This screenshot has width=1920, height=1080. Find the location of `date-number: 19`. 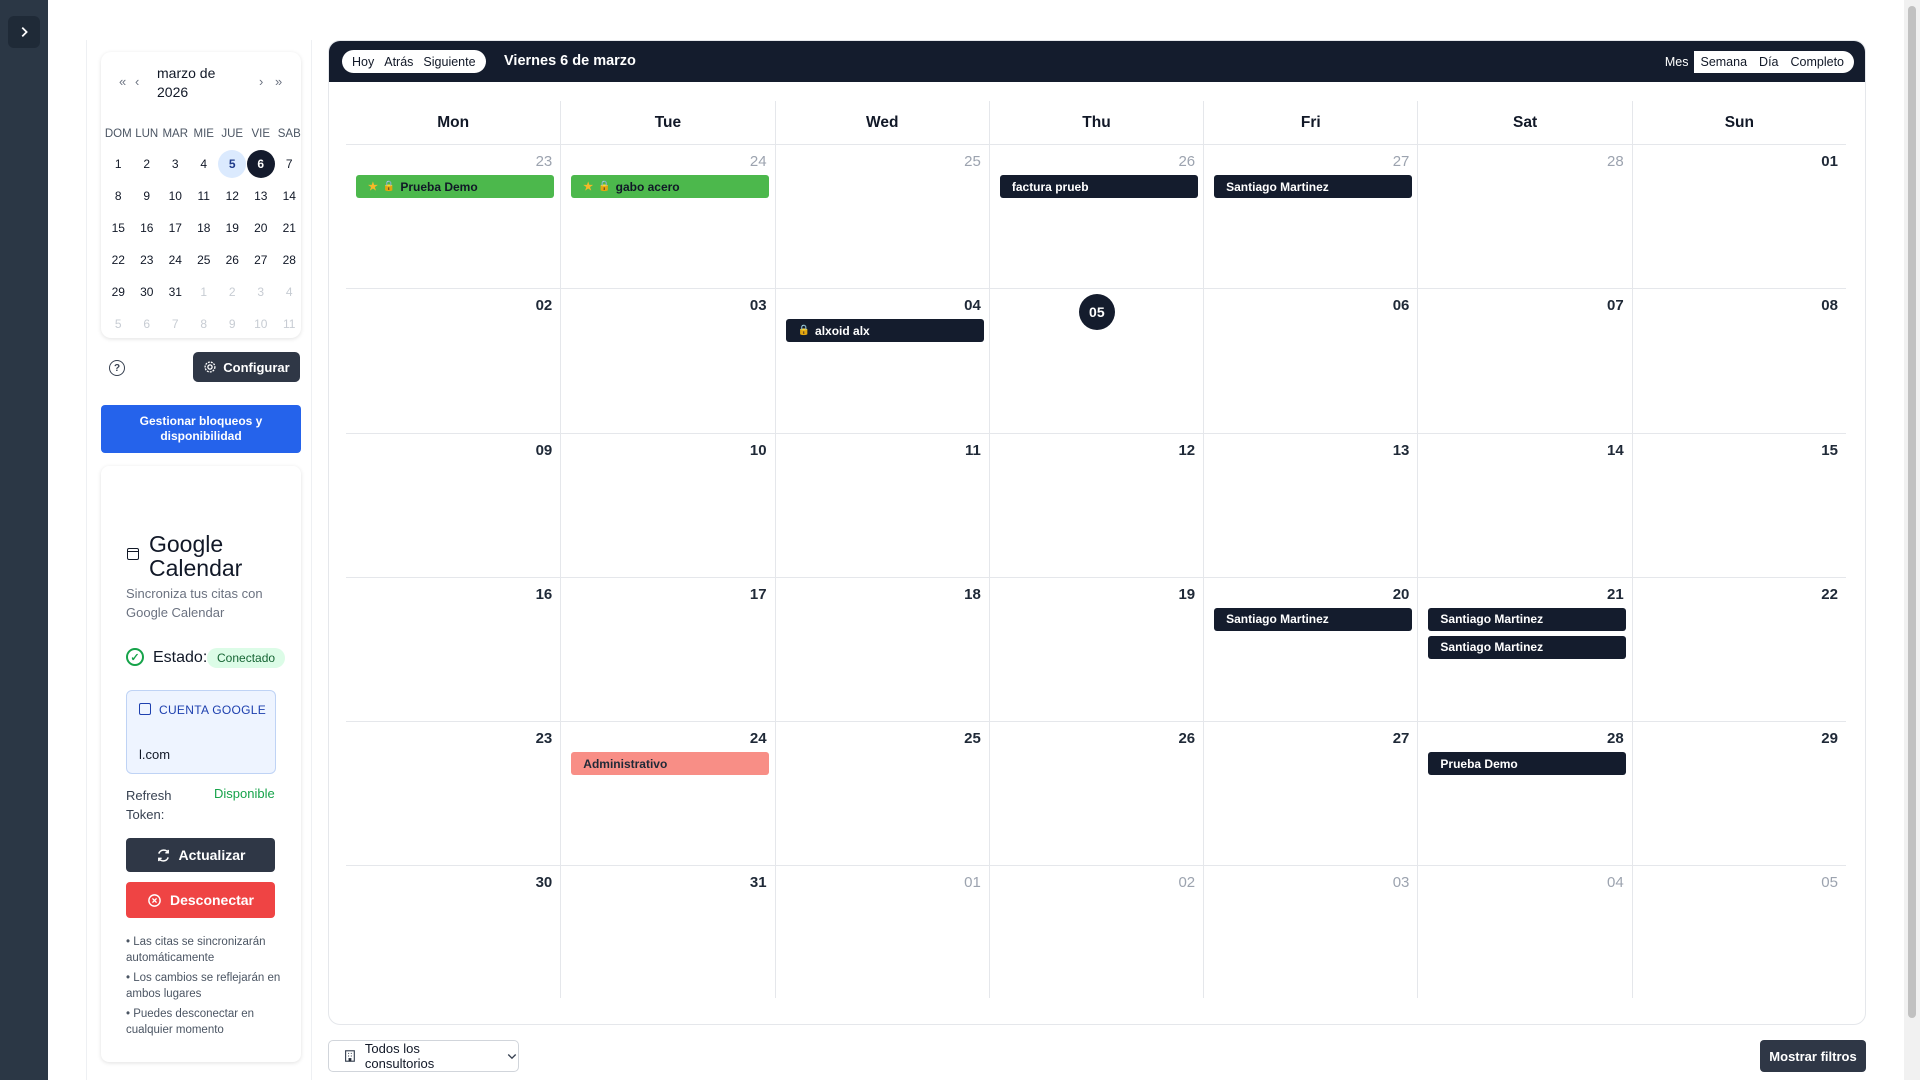

date-number: 19 is located at coordinates (1186, 594).